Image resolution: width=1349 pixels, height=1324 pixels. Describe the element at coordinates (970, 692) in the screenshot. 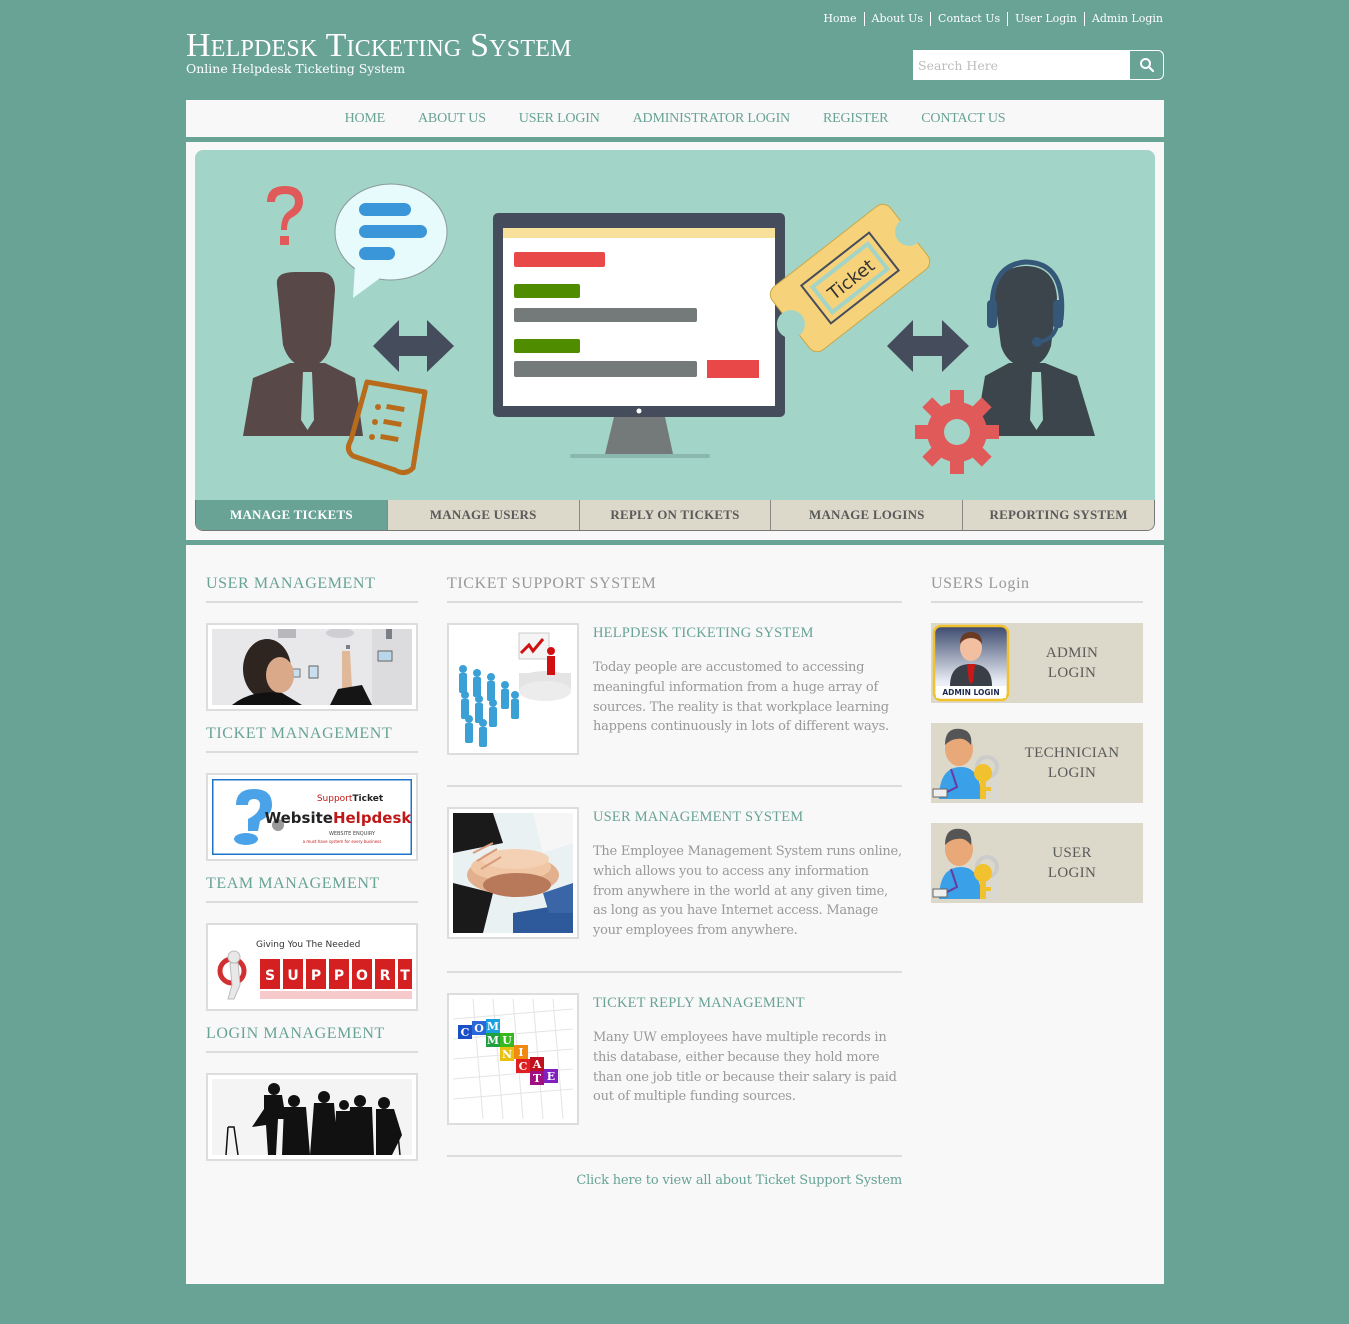

I see `admin-badge-label: ADMIN LOGIN` at that location.